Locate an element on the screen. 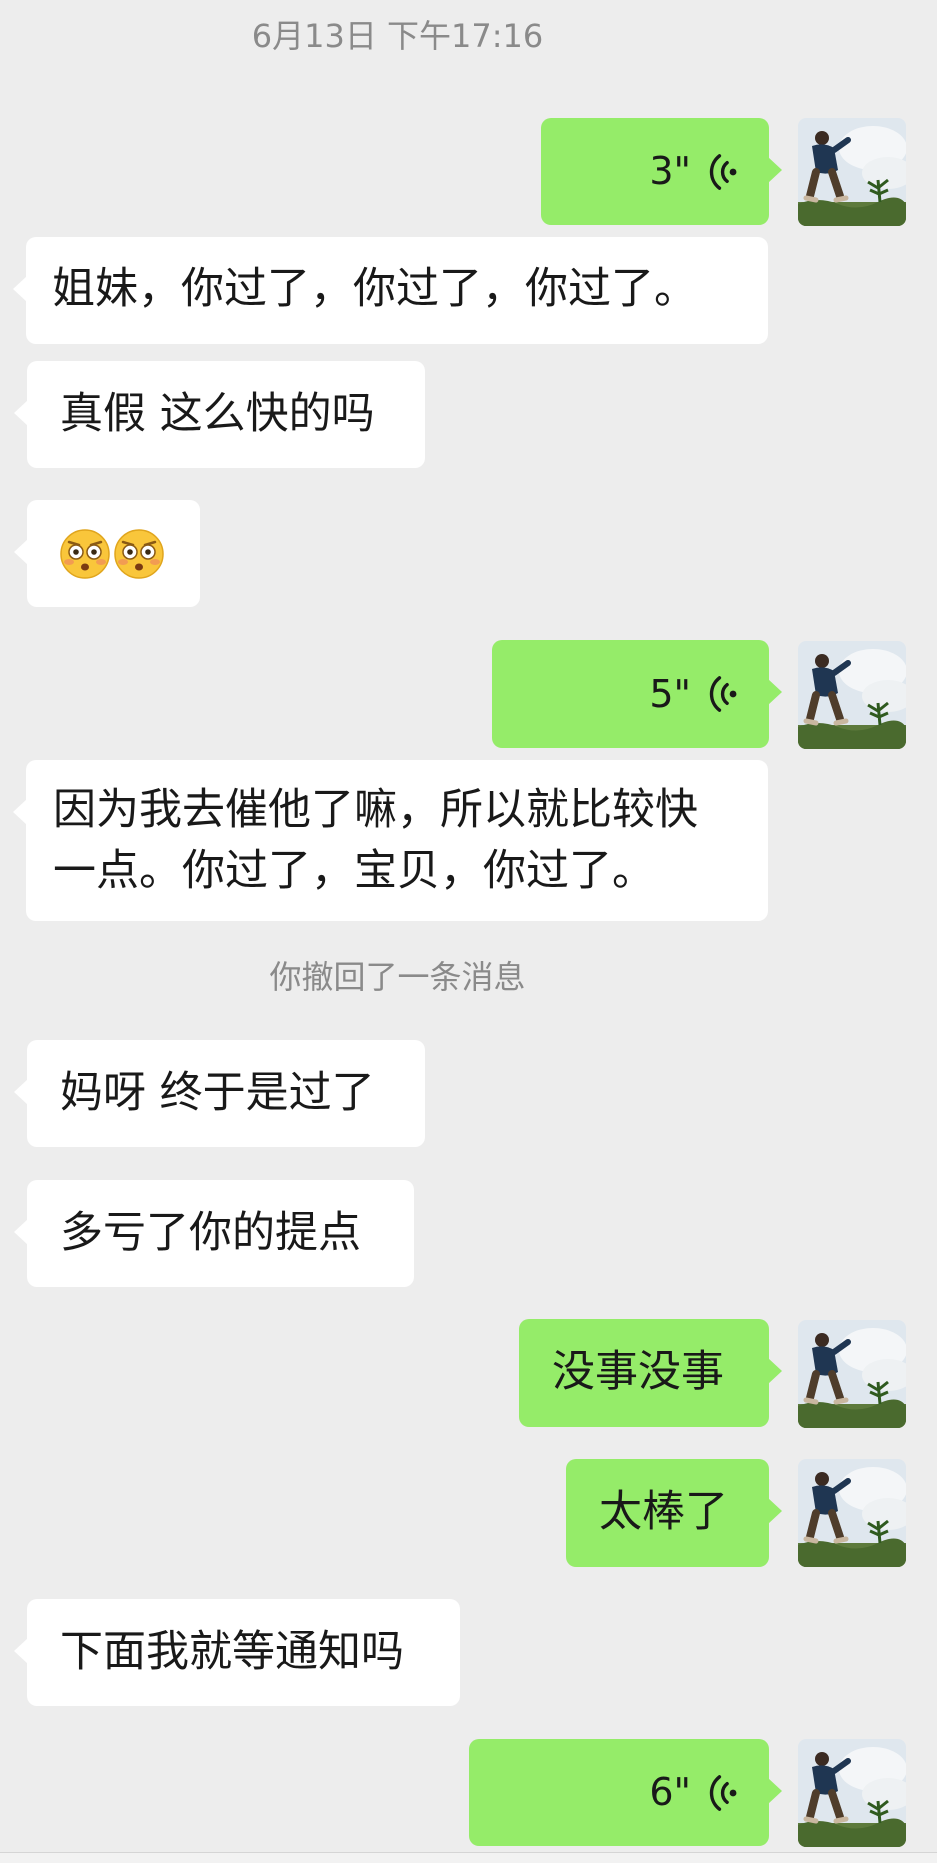  message-bubble: 多亏了你的提点 is located at coordinates (214, 1233).